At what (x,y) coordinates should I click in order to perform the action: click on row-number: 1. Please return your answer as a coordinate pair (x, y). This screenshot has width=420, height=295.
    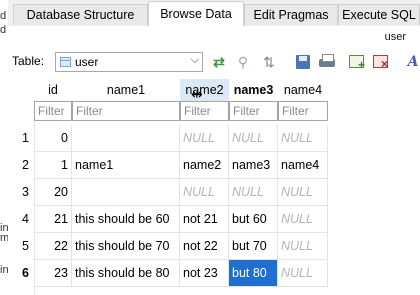
    Looking at the image, I should click on (26, 138).